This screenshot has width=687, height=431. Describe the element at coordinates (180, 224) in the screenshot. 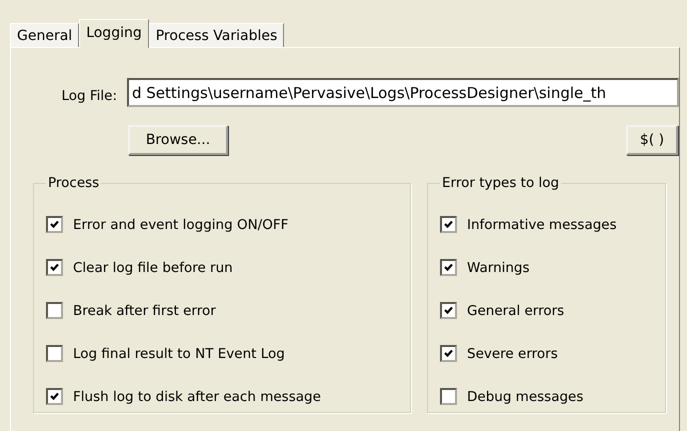

I see `checkbox-label: Error and event logging ON/OFF` at that location.